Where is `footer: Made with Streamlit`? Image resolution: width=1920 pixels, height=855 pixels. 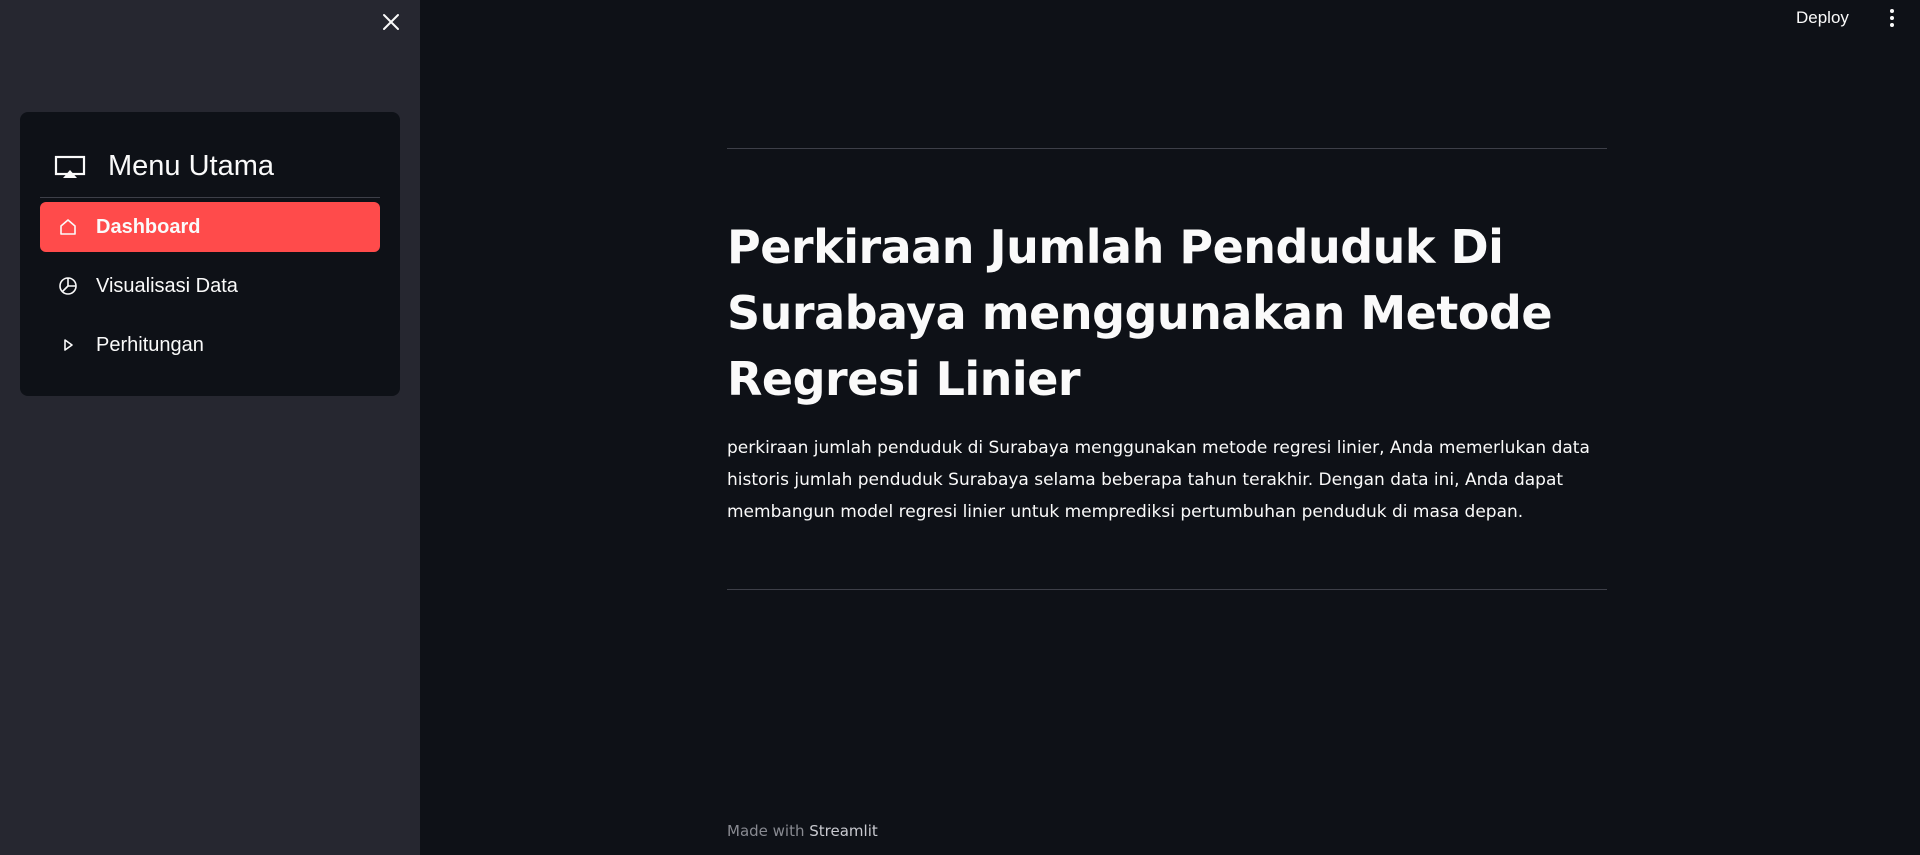 footer: Made with Streamlit is located at coordinates (802, 831).